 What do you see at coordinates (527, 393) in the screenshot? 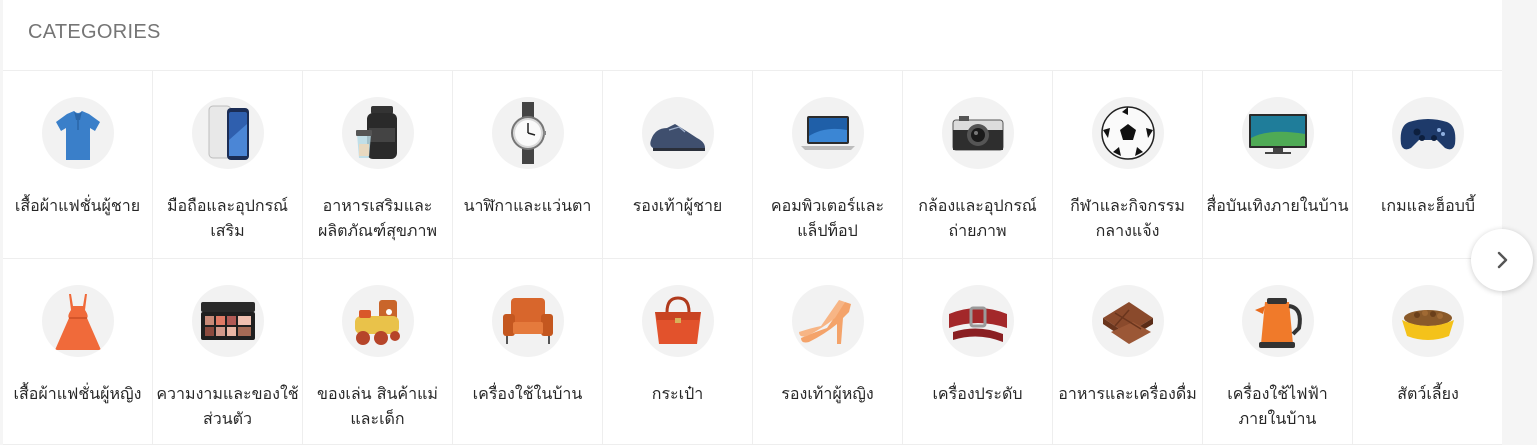
I see `category-label: เครื่องใช้ในบ้าน` at bounding box center [527, 393].